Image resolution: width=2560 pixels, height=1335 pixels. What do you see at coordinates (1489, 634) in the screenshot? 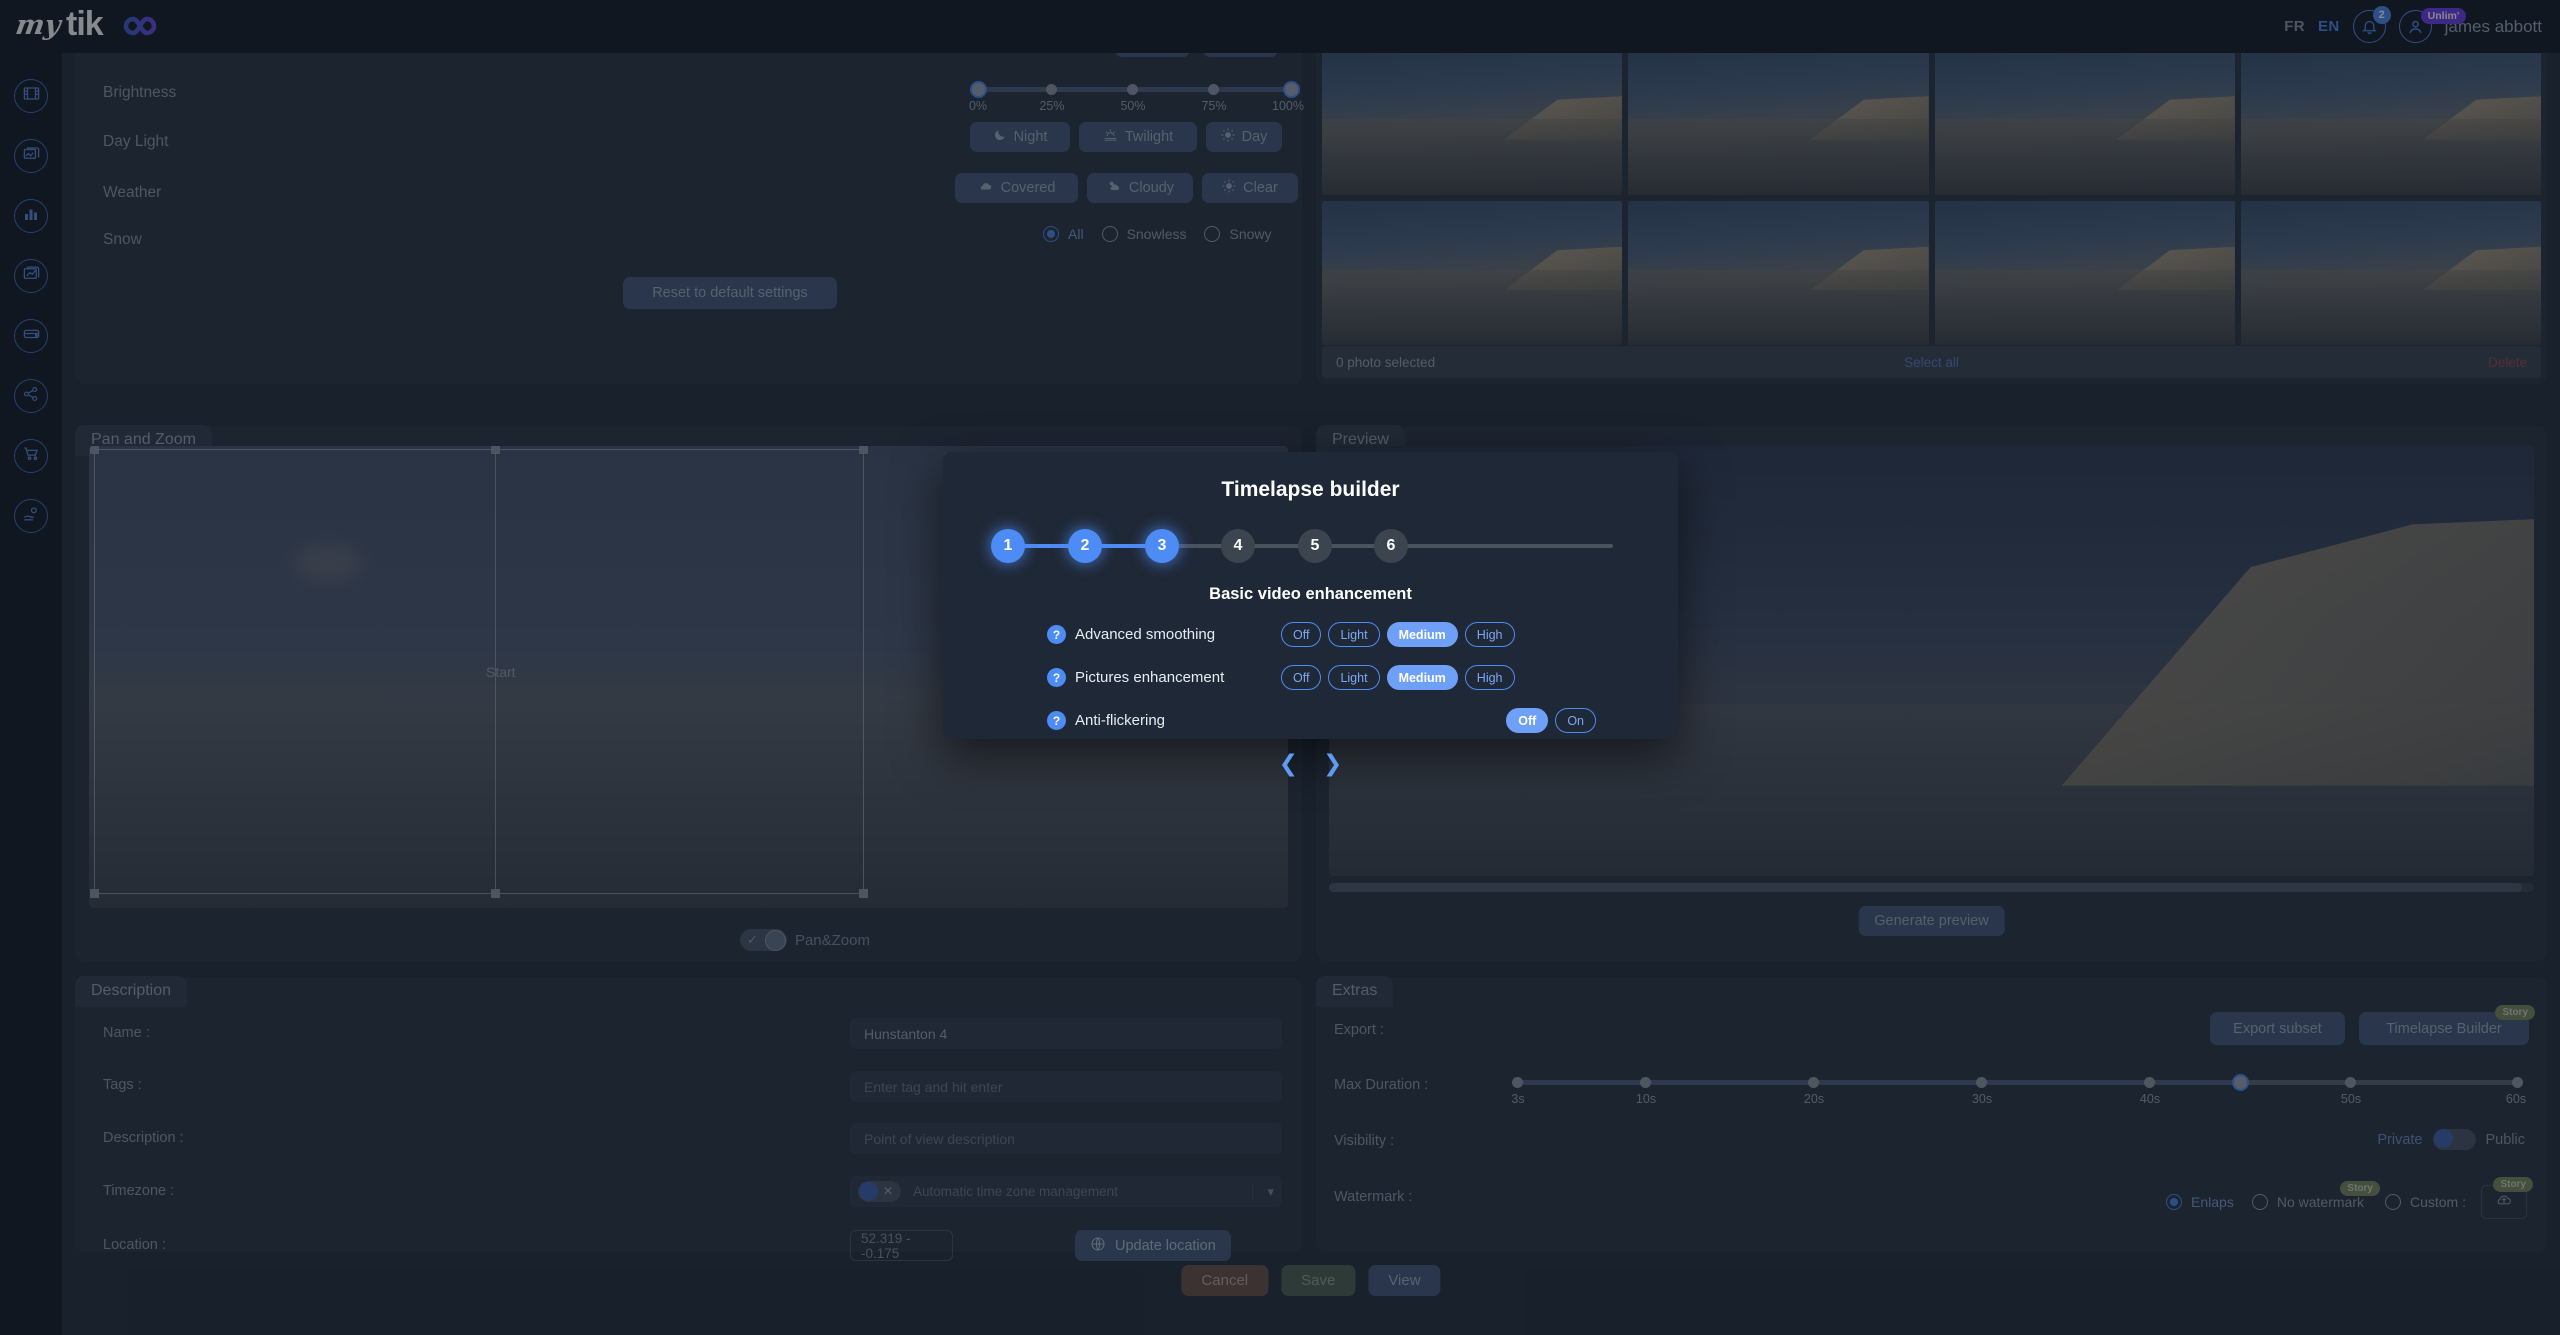
I see `advanced-smoothing-high: High` at bounding box center [1489, 634].